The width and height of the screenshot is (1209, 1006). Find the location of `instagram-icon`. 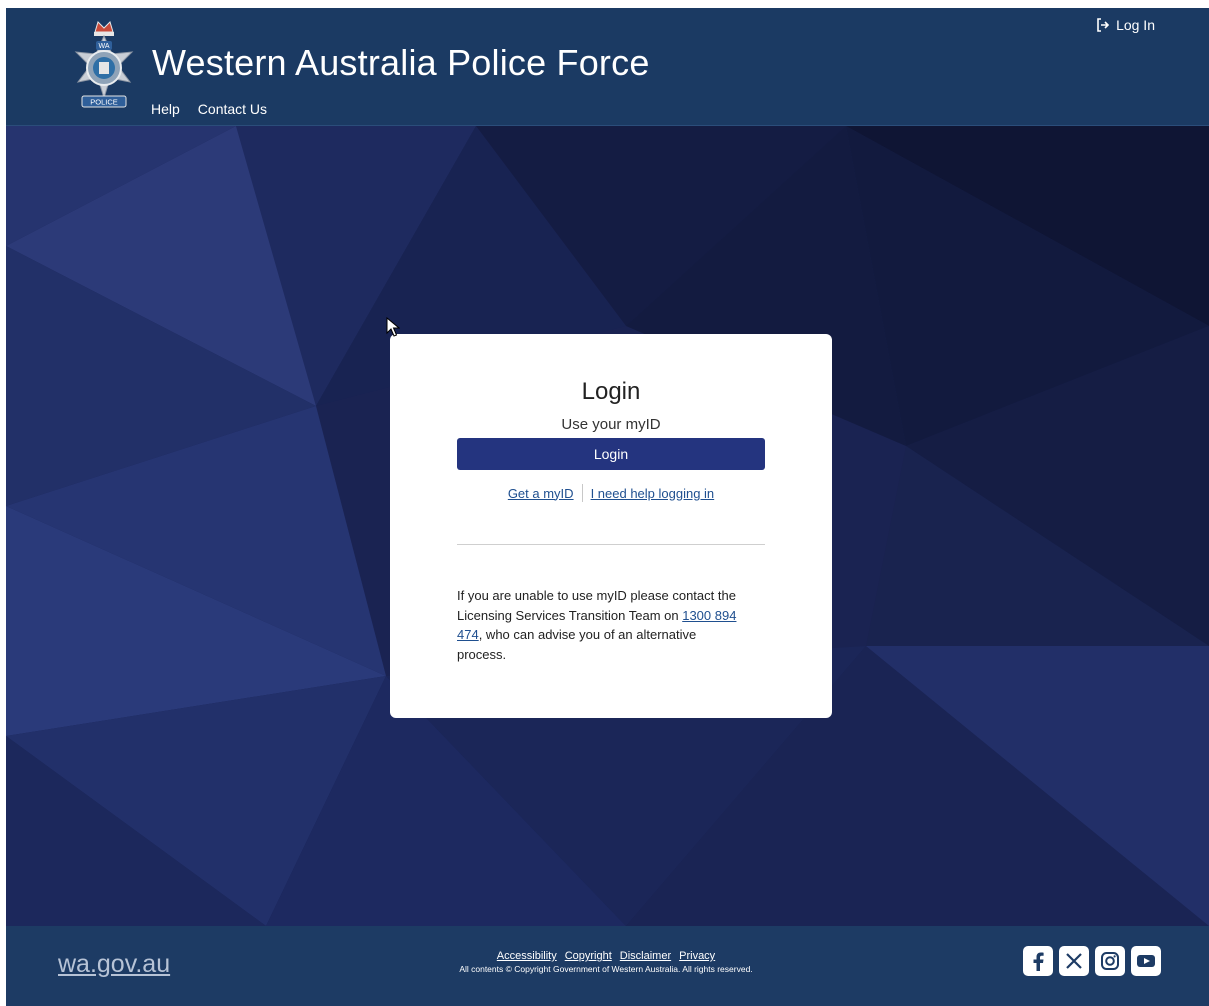

instagram-icon is located at coordinates (1110, 961).